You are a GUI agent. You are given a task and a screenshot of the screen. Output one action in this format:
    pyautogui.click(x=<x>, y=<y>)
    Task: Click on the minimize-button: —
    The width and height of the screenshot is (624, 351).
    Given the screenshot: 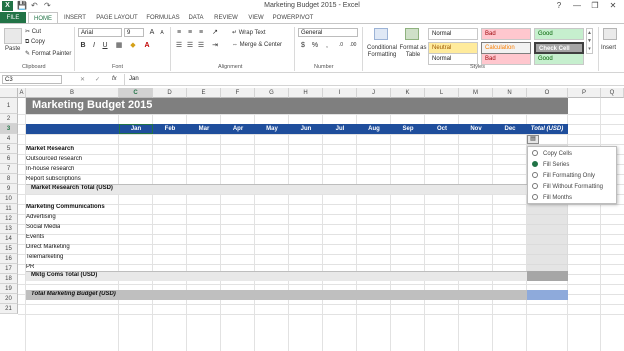 What is the action you would take?
    pyautogui.click(x=577, y=6)
    